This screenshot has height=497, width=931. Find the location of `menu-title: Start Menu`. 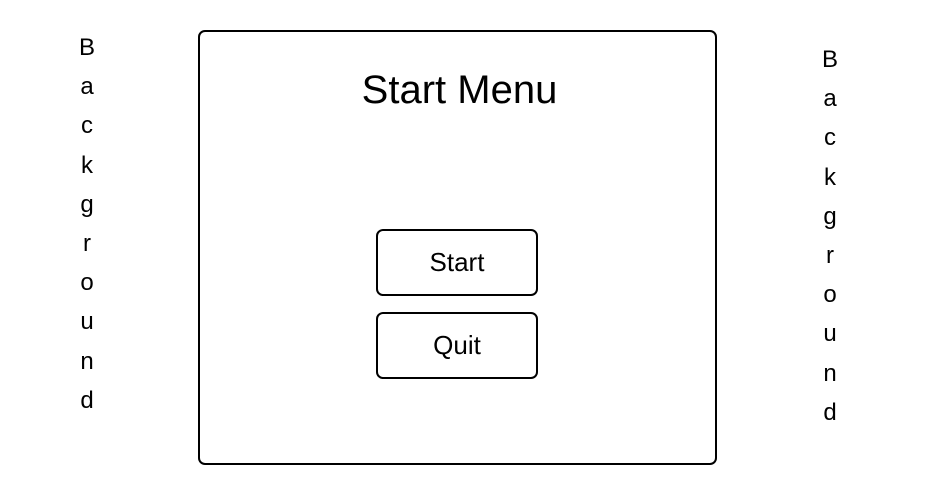

menu-title: Start Menu is located at coordinates (459, 90).